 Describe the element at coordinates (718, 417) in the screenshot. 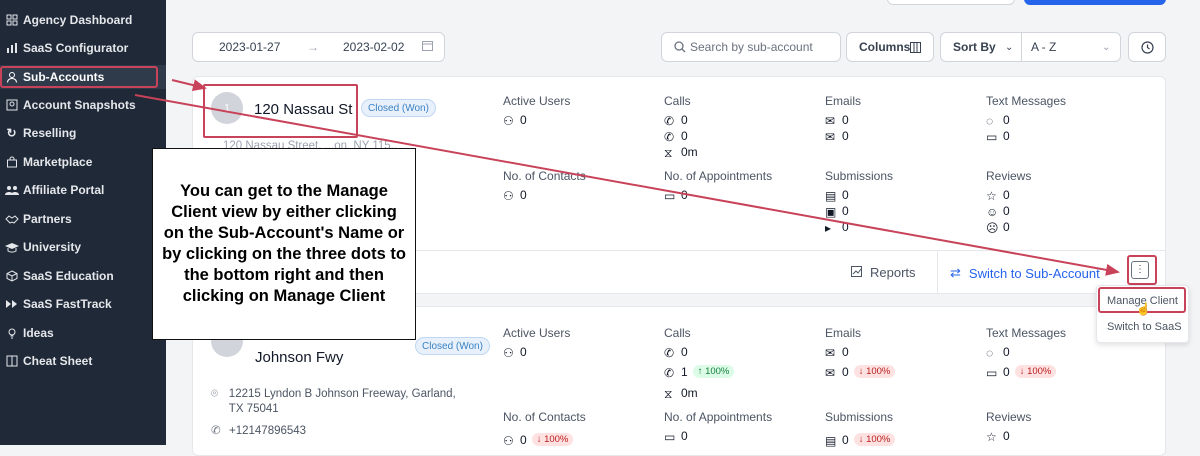

I see `metric-label: No. of Appointments` at that location.